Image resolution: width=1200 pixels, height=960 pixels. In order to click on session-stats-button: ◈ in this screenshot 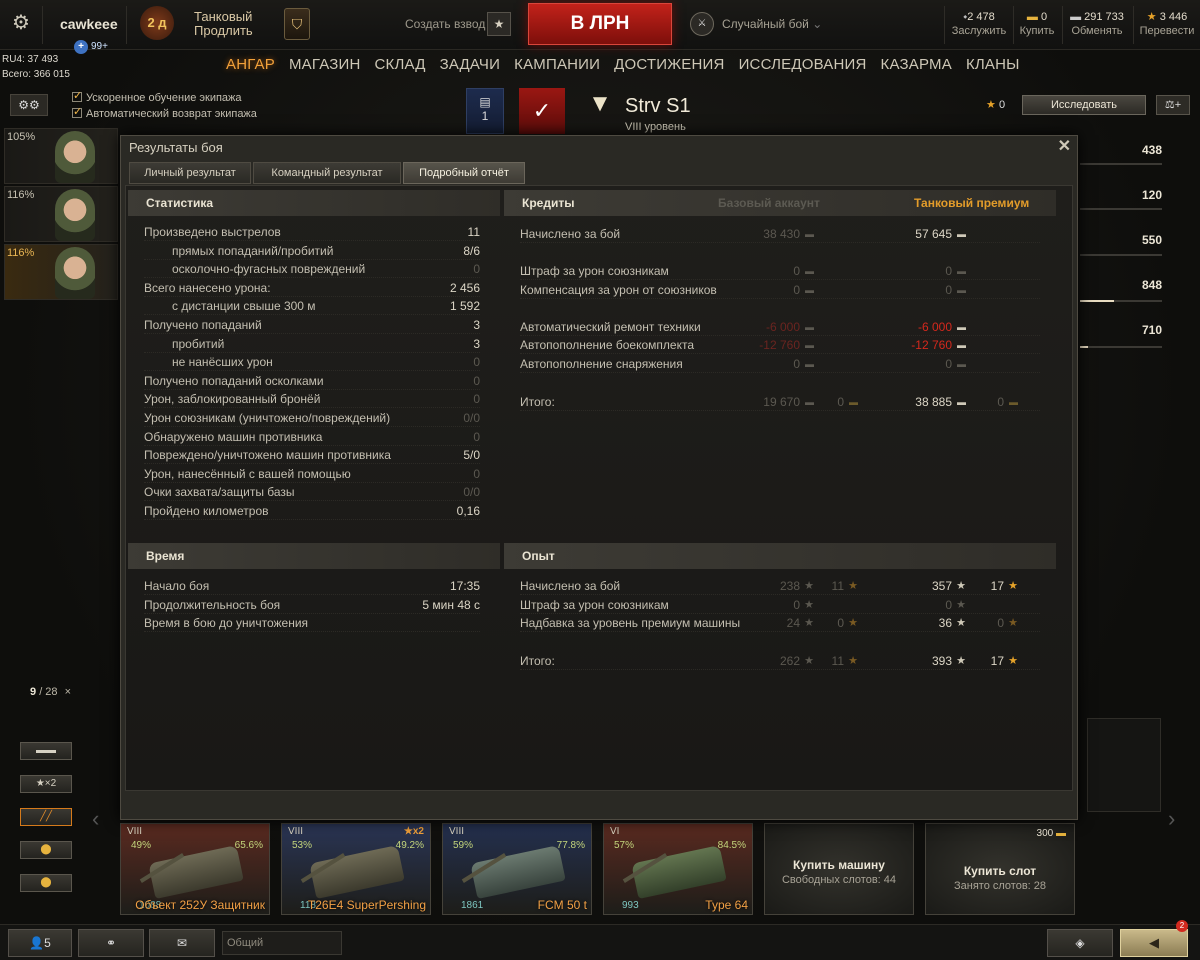, I will do `click(1080, 943)`.